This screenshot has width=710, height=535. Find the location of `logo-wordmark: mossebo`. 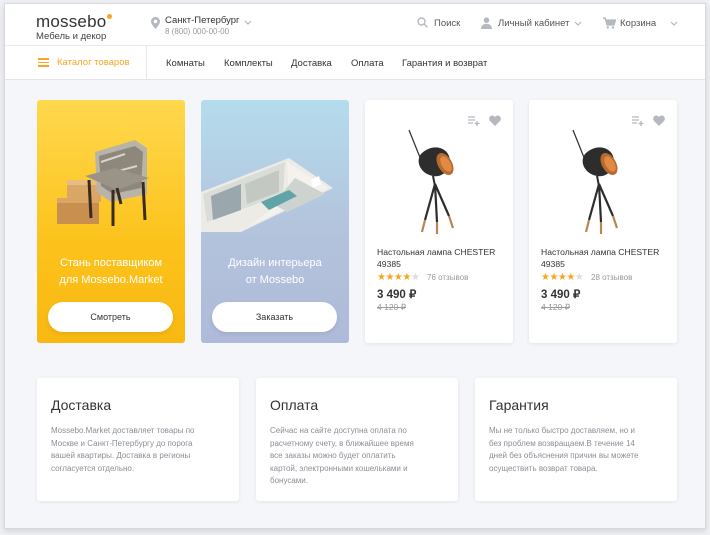

logo-wordmark: mossebo is located at coordinates (71, 21).